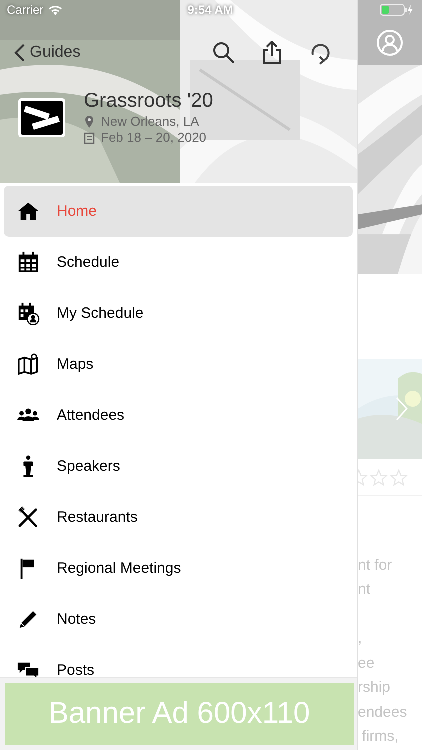 This screenshot has width=422, height=750. What do you see at coordinates (380, 737) in the screenshot?
I see `description-text: firms,` at bounding box center [380, 737].